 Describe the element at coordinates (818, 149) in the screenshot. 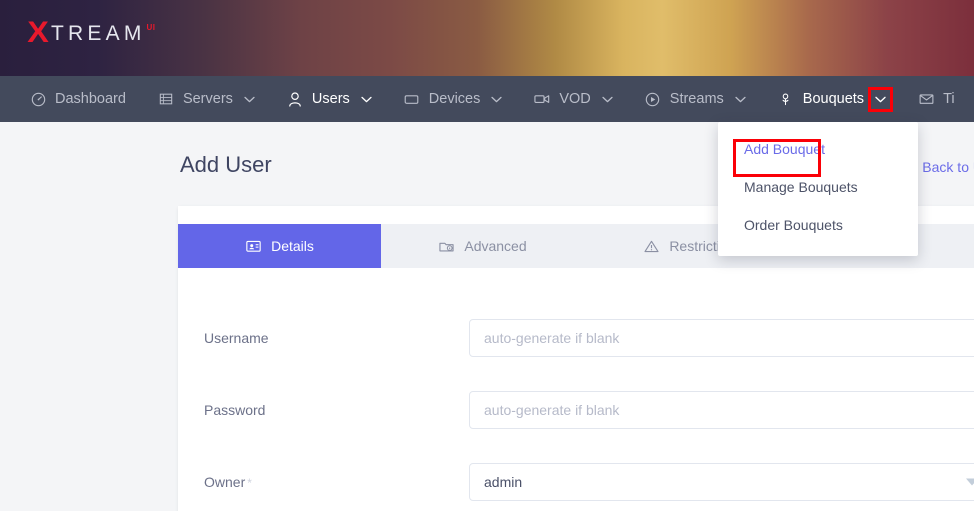

I see `dropdown-item-add-bouquet: Add Bouquet` at that location.